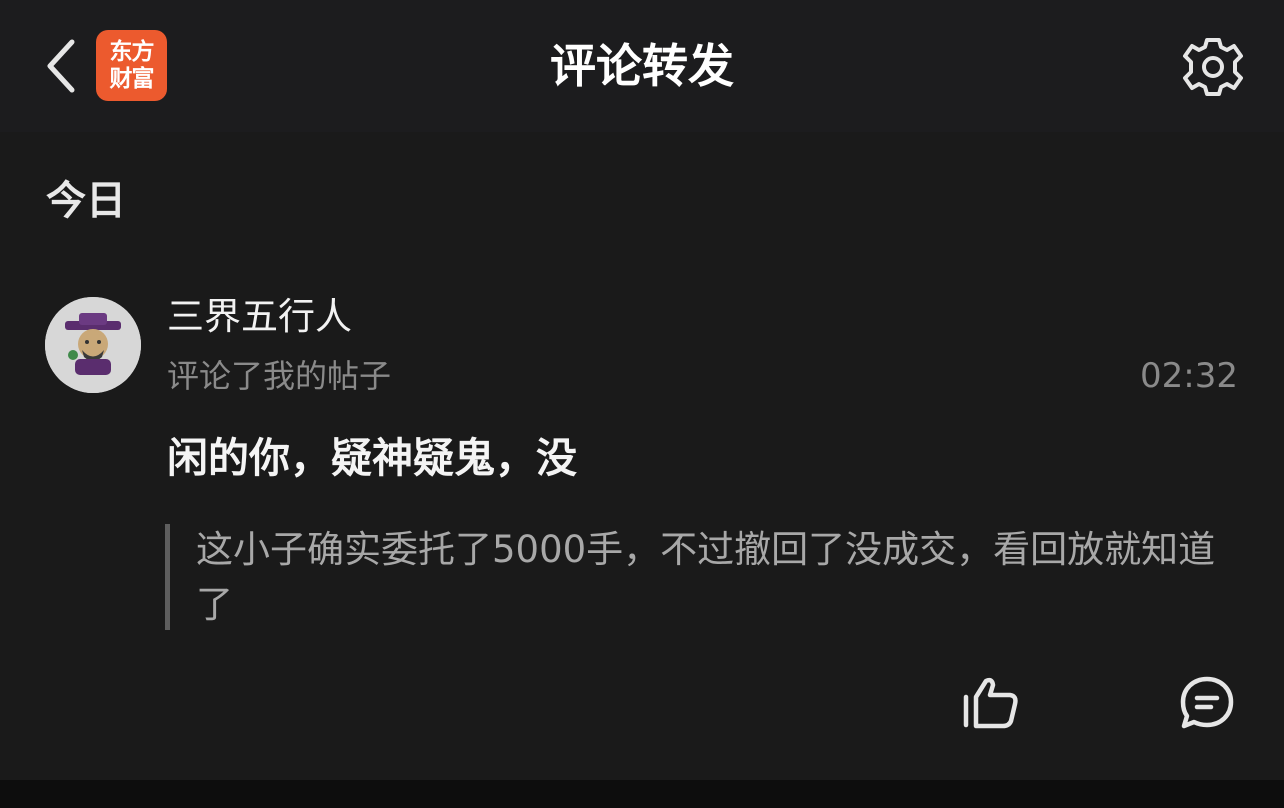 This screenshot has width=1284, height=808. I want to click on comment-content: 闲的你，疑神疑鬼，没, so click(372, 458).